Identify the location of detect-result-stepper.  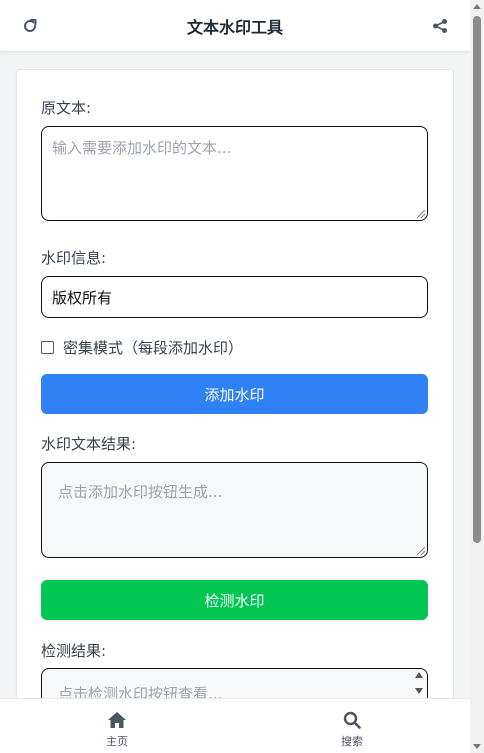
(419, 685).